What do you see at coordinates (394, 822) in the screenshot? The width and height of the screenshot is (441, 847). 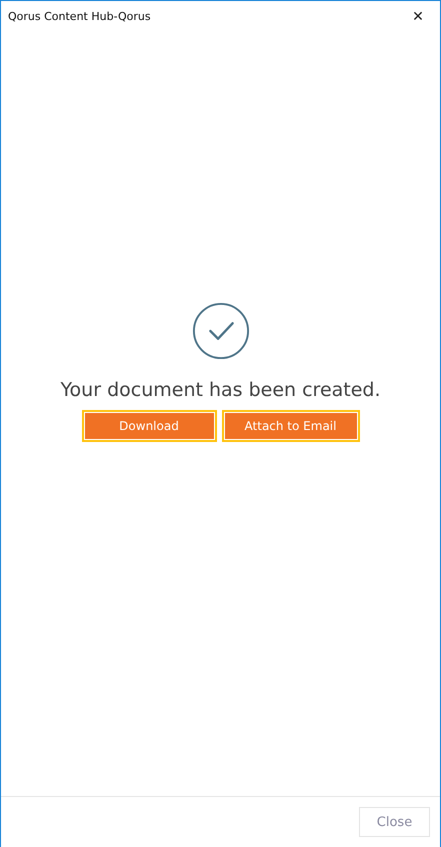 I see `close-button: Close` at bounding box center [394, 822].